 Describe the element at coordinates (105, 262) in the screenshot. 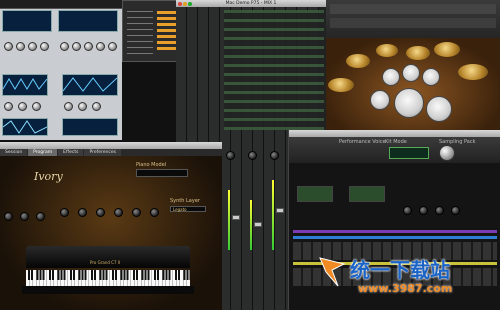

I see `brand-plate: Pro Grand C7 II` at that location.